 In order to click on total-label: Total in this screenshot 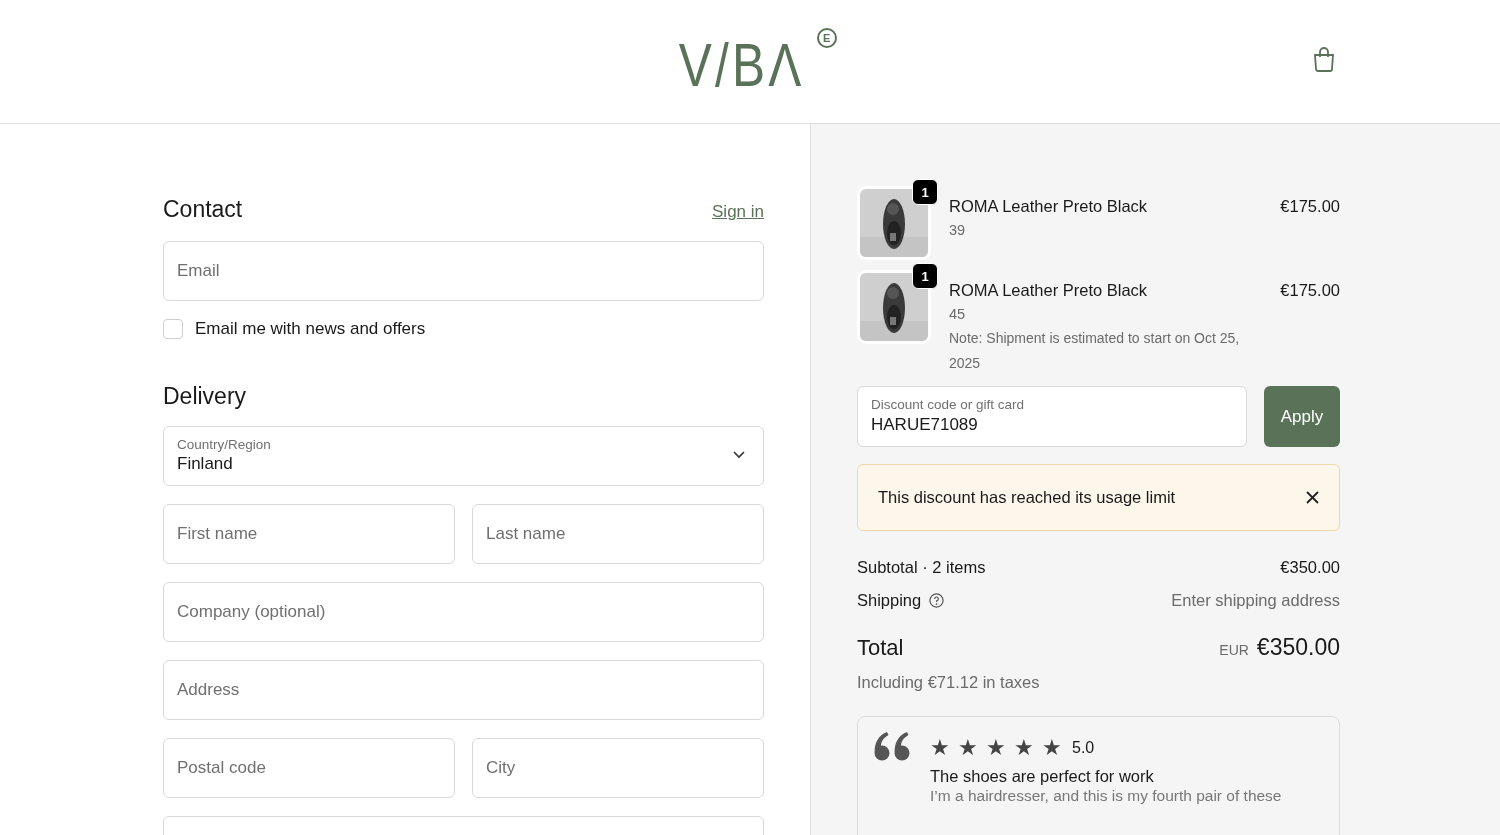, I will do `click(880, 648)`.